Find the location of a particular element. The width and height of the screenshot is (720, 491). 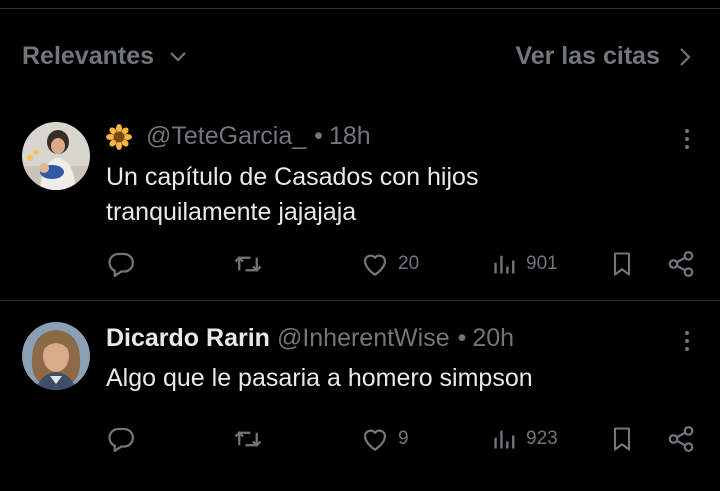

chevron-down-icon is located at coordinates (178, 56).